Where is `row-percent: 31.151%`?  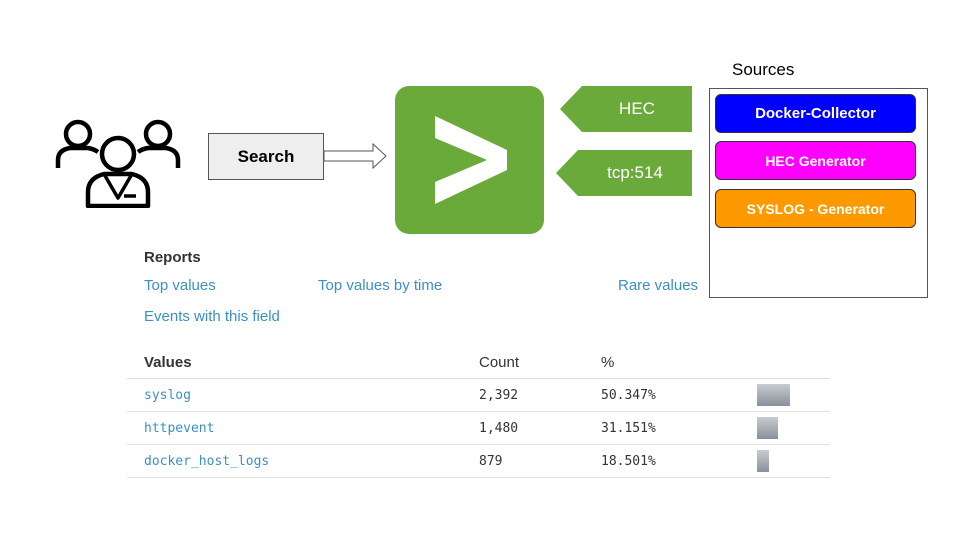 row-percent: 31.151% is located at coordinates (628, 428).